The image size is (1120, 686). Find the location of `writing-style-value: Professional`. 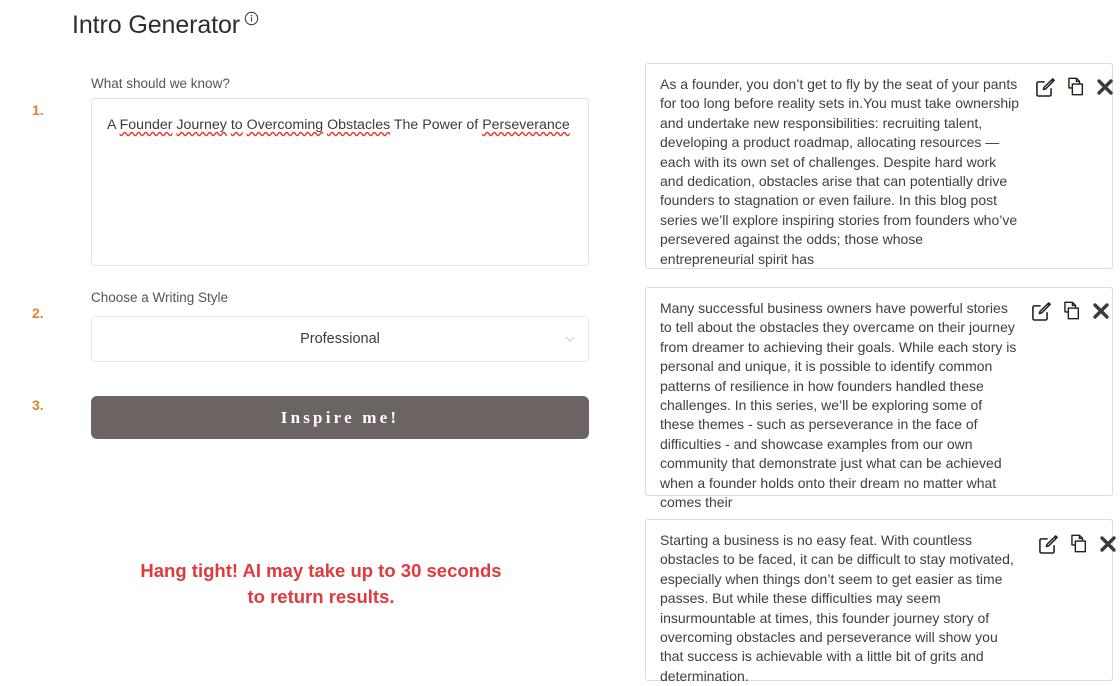

writing-style-value: Professional is located at coordinates (340, 339).